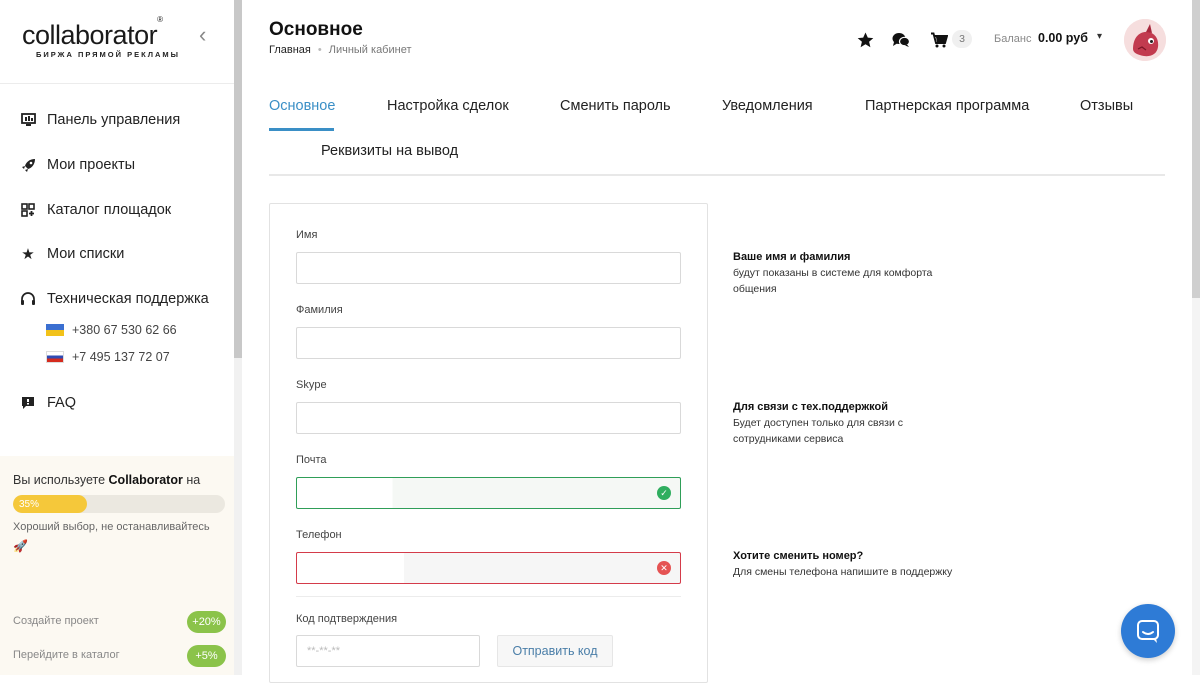 This screenshot has width=1200, height=683. What do you see at coordinates (1099, 36) in the screenshot?
I see `balance-dropdown-icon: ▾` at bounding box center [1099, 36].